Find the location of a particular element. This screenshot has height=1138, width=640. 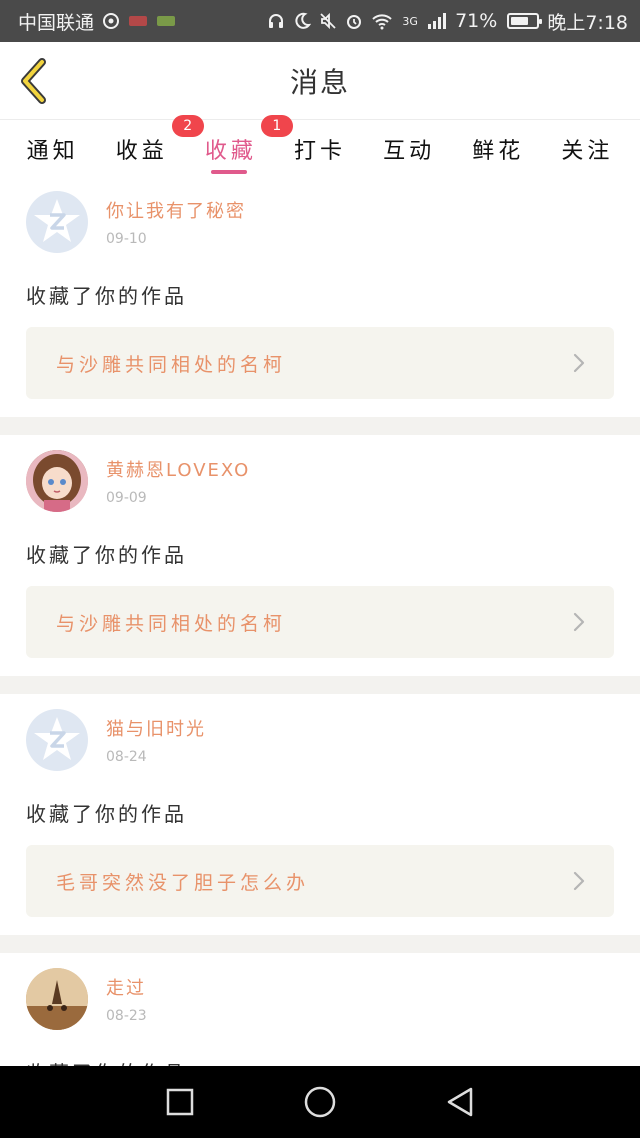

date: 08-24 is located at coordinates (126, 757).